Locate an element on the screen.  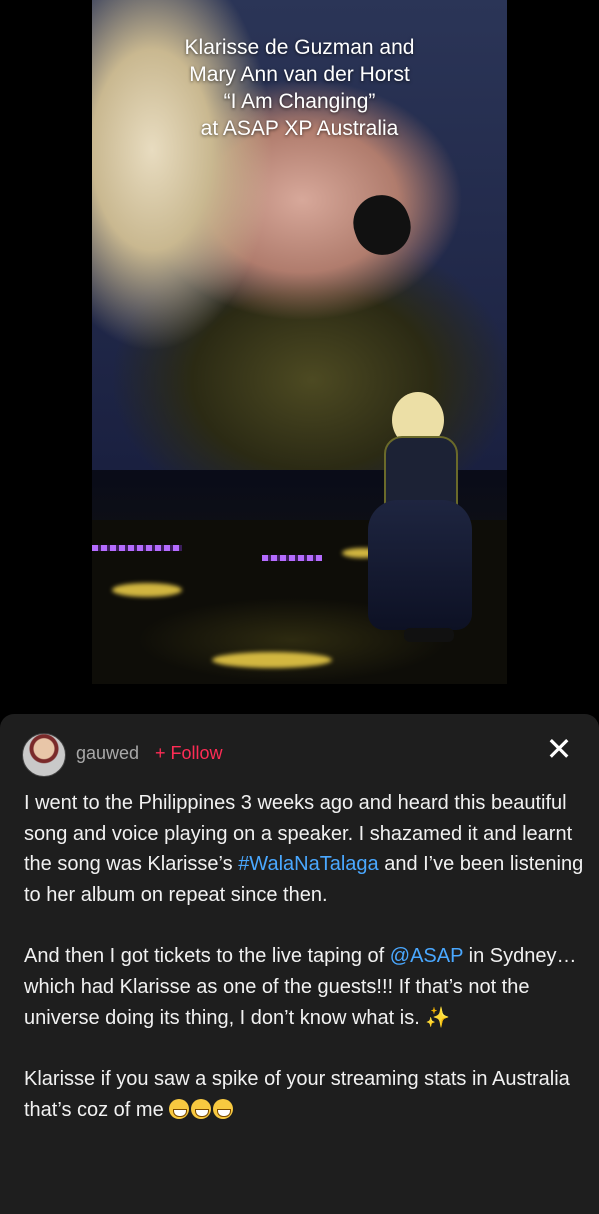
caption-line: Mary Ann van der Horst is located at coordinates (299, 74).